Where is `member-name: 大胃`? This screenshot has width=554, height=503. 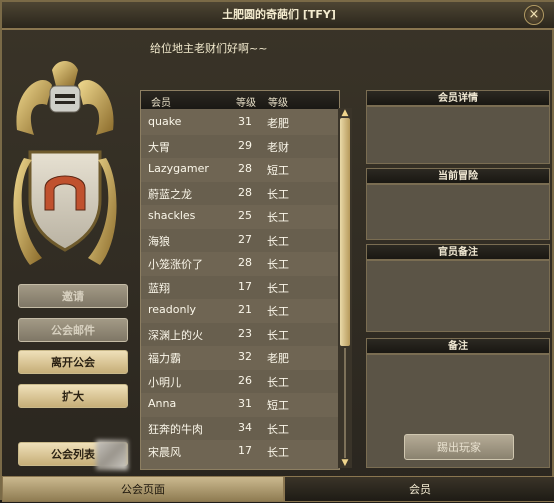
member-name: 大胃 is located at coordinates (159, 147).